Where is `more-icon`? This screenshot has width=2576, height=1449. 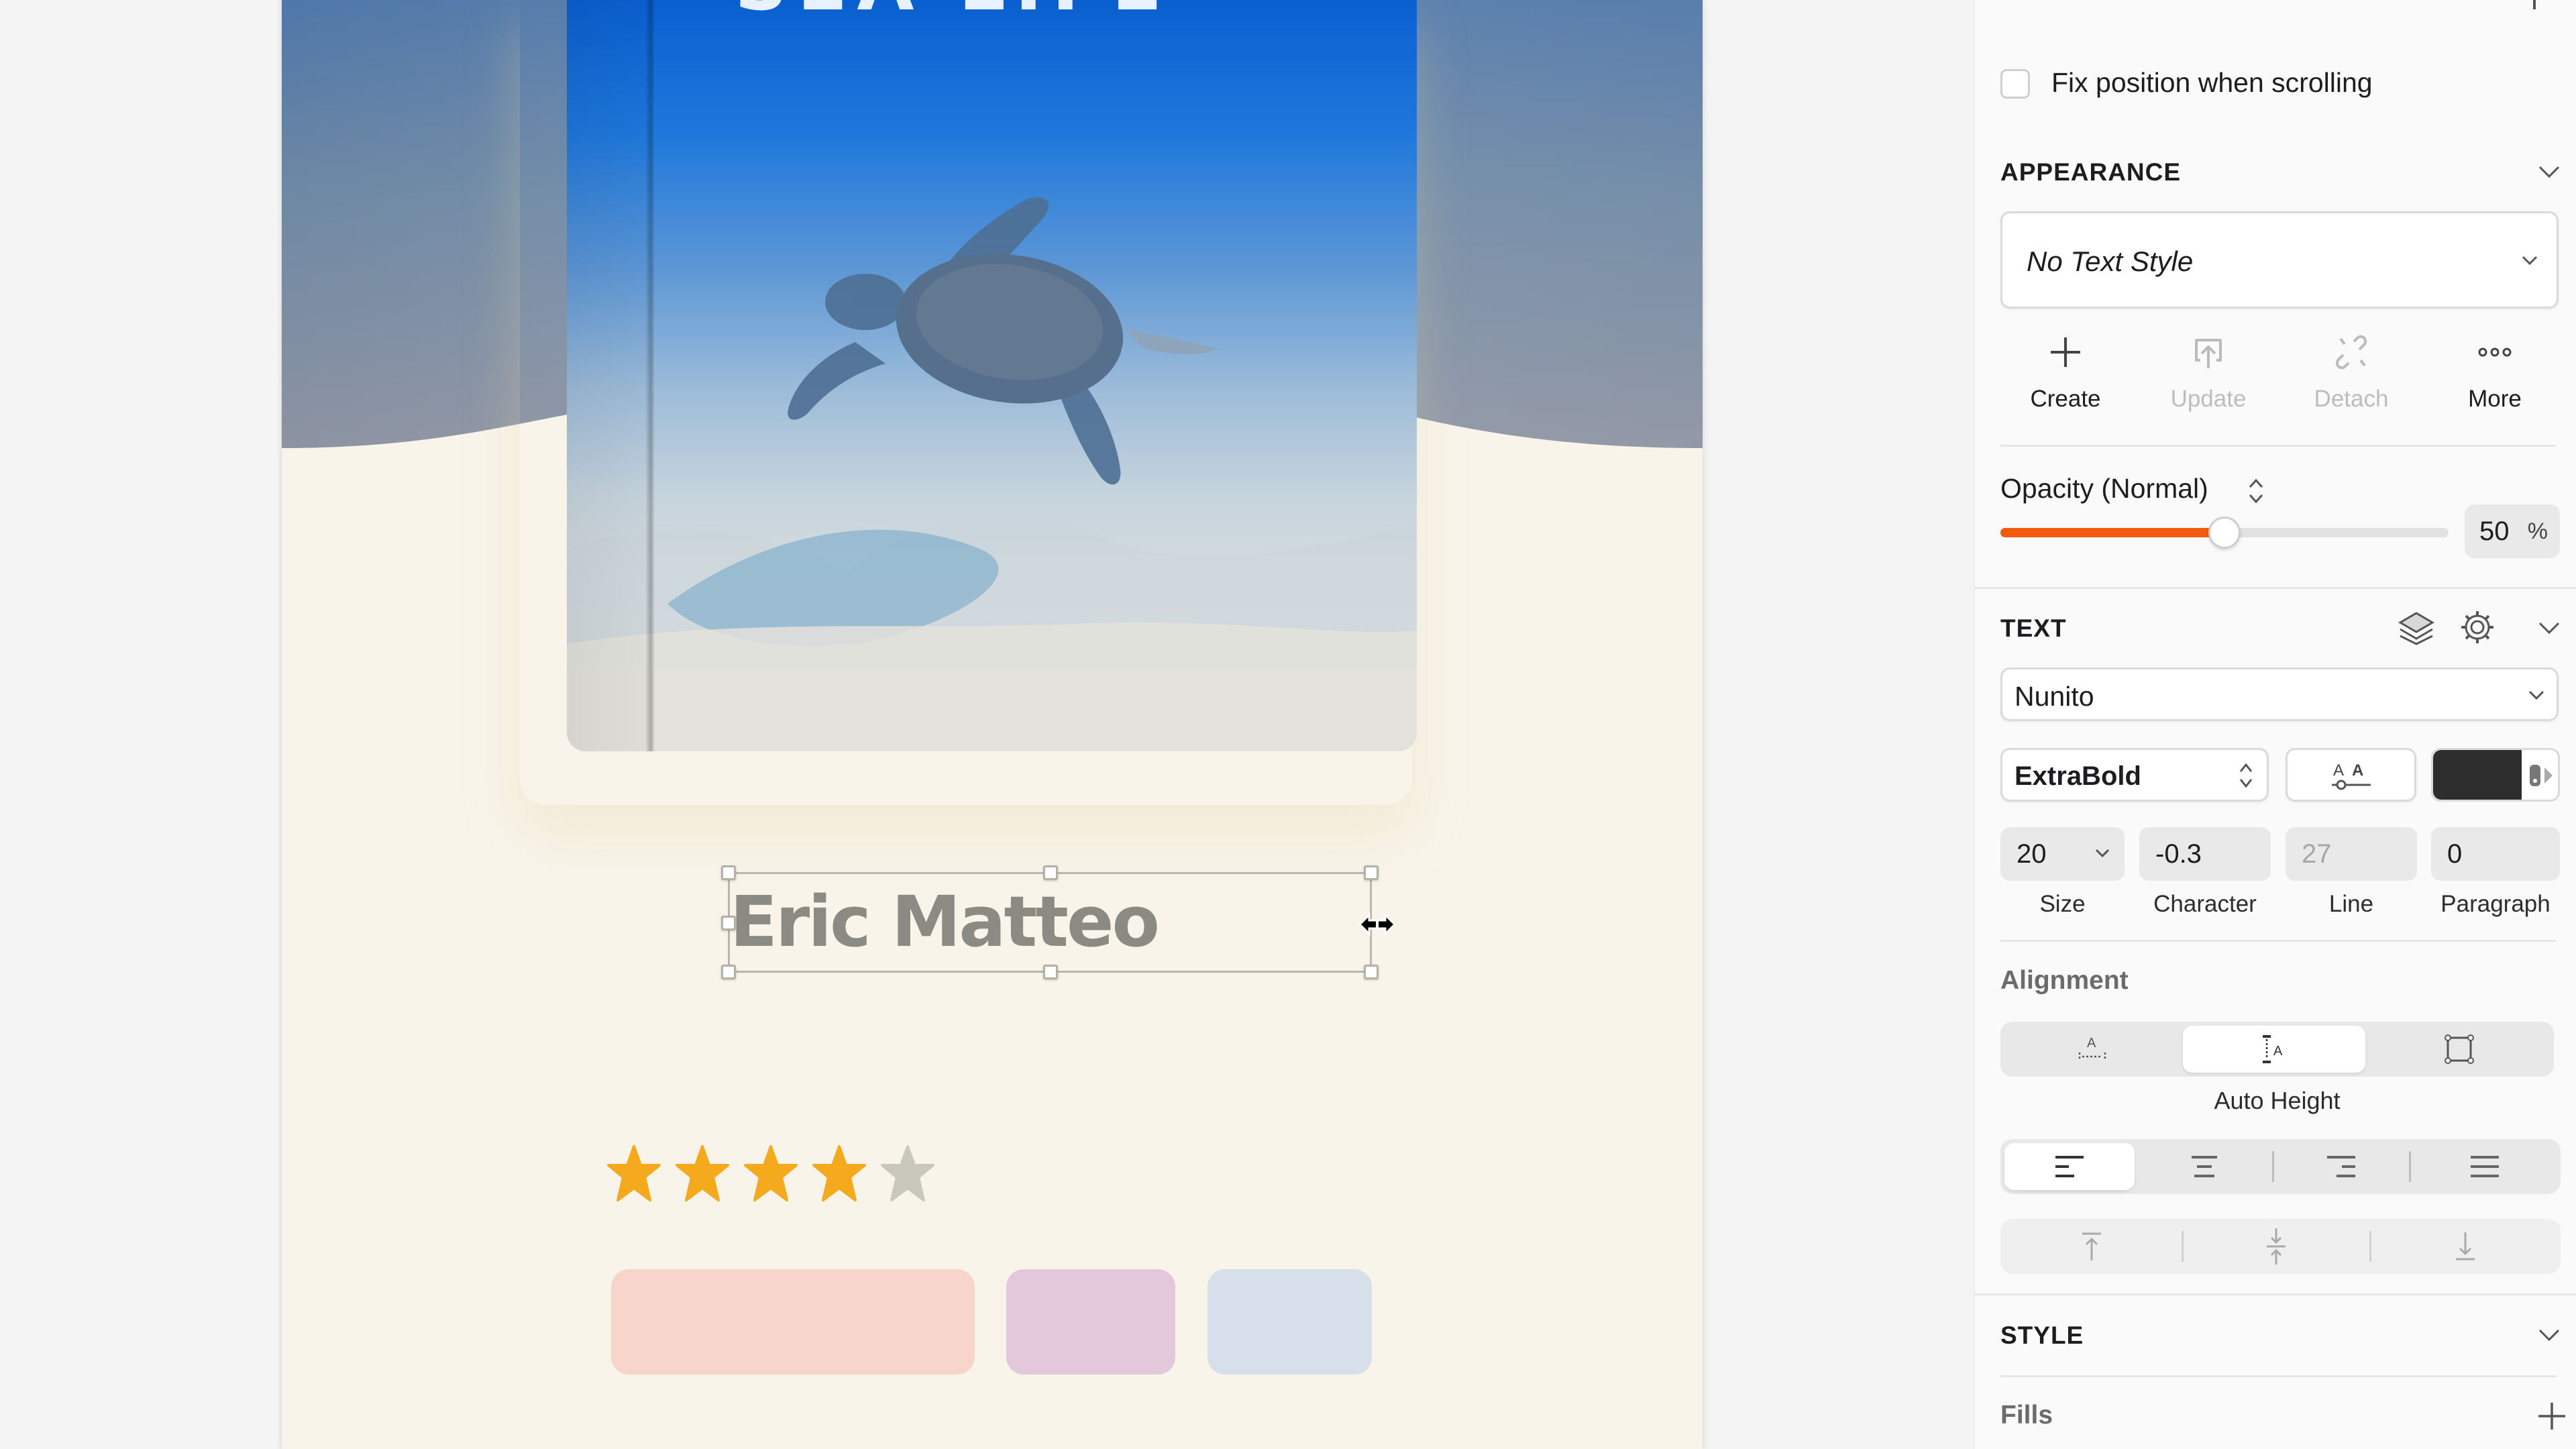
more-icon is located at coordinates (2495, 352).